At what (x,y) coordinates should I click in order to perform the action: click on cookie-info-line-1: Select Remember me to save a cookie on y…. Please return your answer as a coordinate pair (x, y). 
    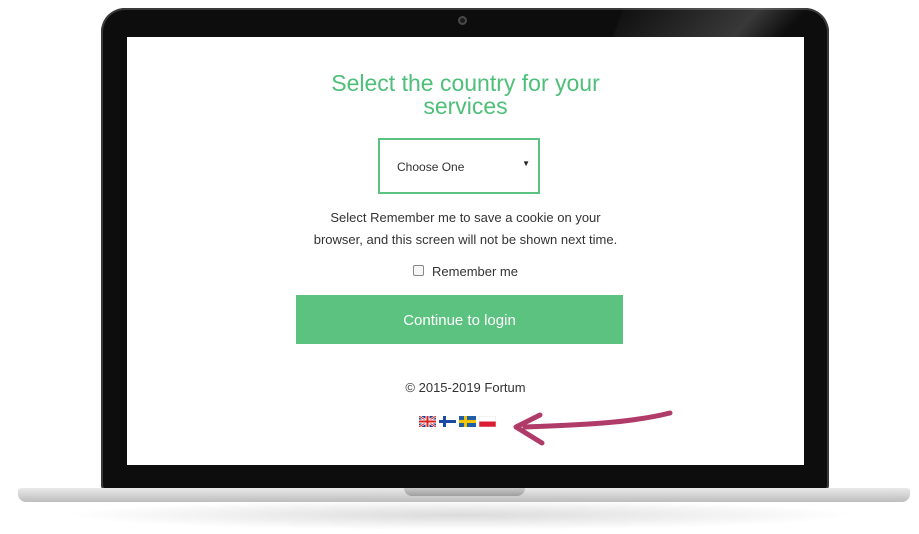
    Looking at the image, I should click on (465, 217).